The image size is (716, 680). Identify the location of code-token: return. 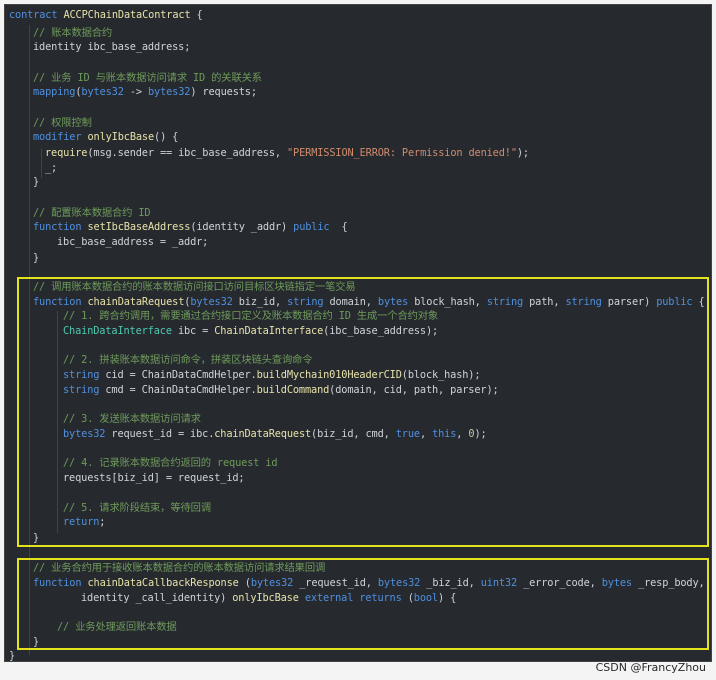
(81, 522).